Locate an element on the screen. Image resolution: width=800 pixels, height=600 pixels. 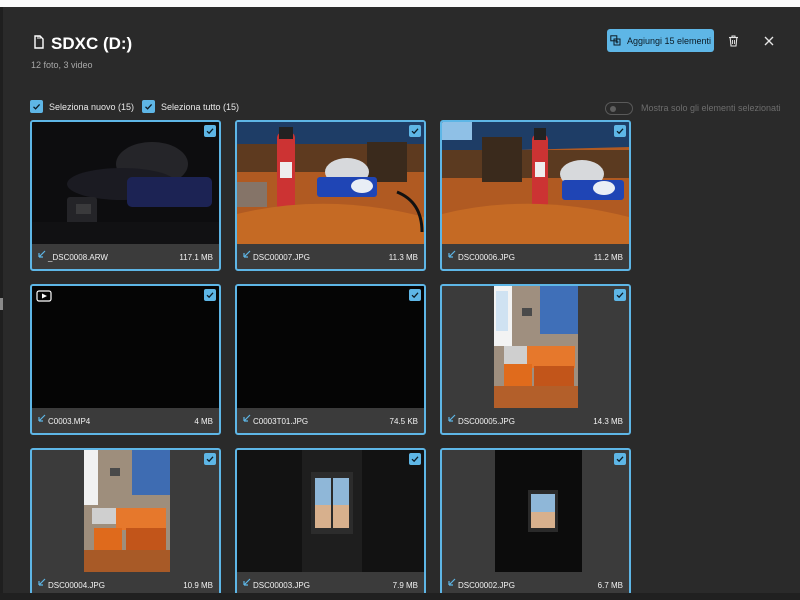
file-name: C0003T01.JPG is located at coordinates (281, 421).